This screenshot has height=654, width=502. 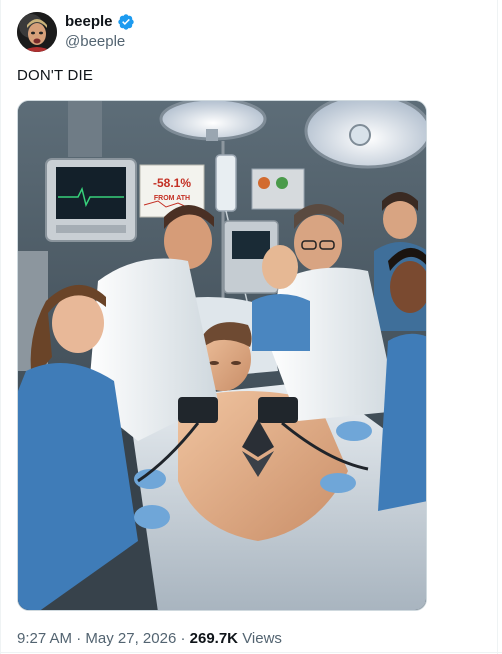 I want to click on tweet-meta: 9:27 AM · May 27, 2026 · 269.7K Views, so click(x=149, y=639).